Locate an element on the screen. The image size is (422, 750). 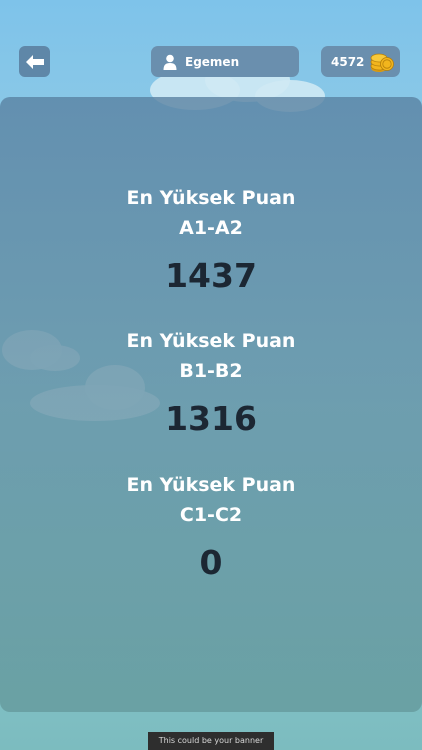
arrow-left-icon is located at coordinates (34, 61).